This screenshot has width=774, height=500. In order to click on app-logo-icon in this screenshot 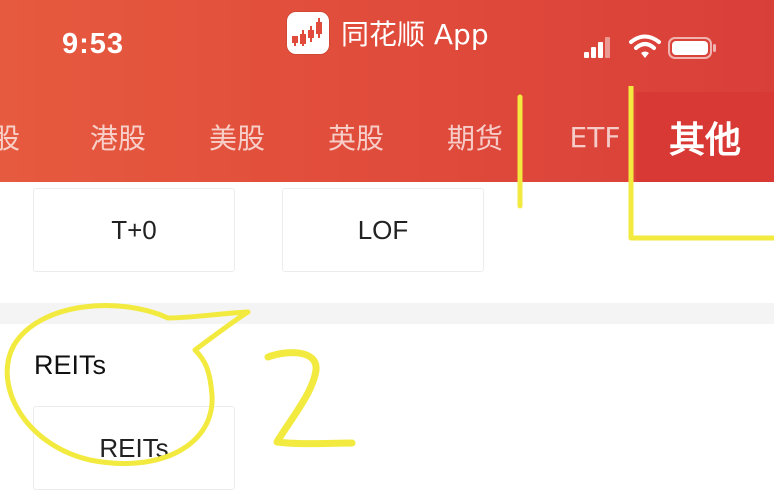, I will do `click(308, 33)`.